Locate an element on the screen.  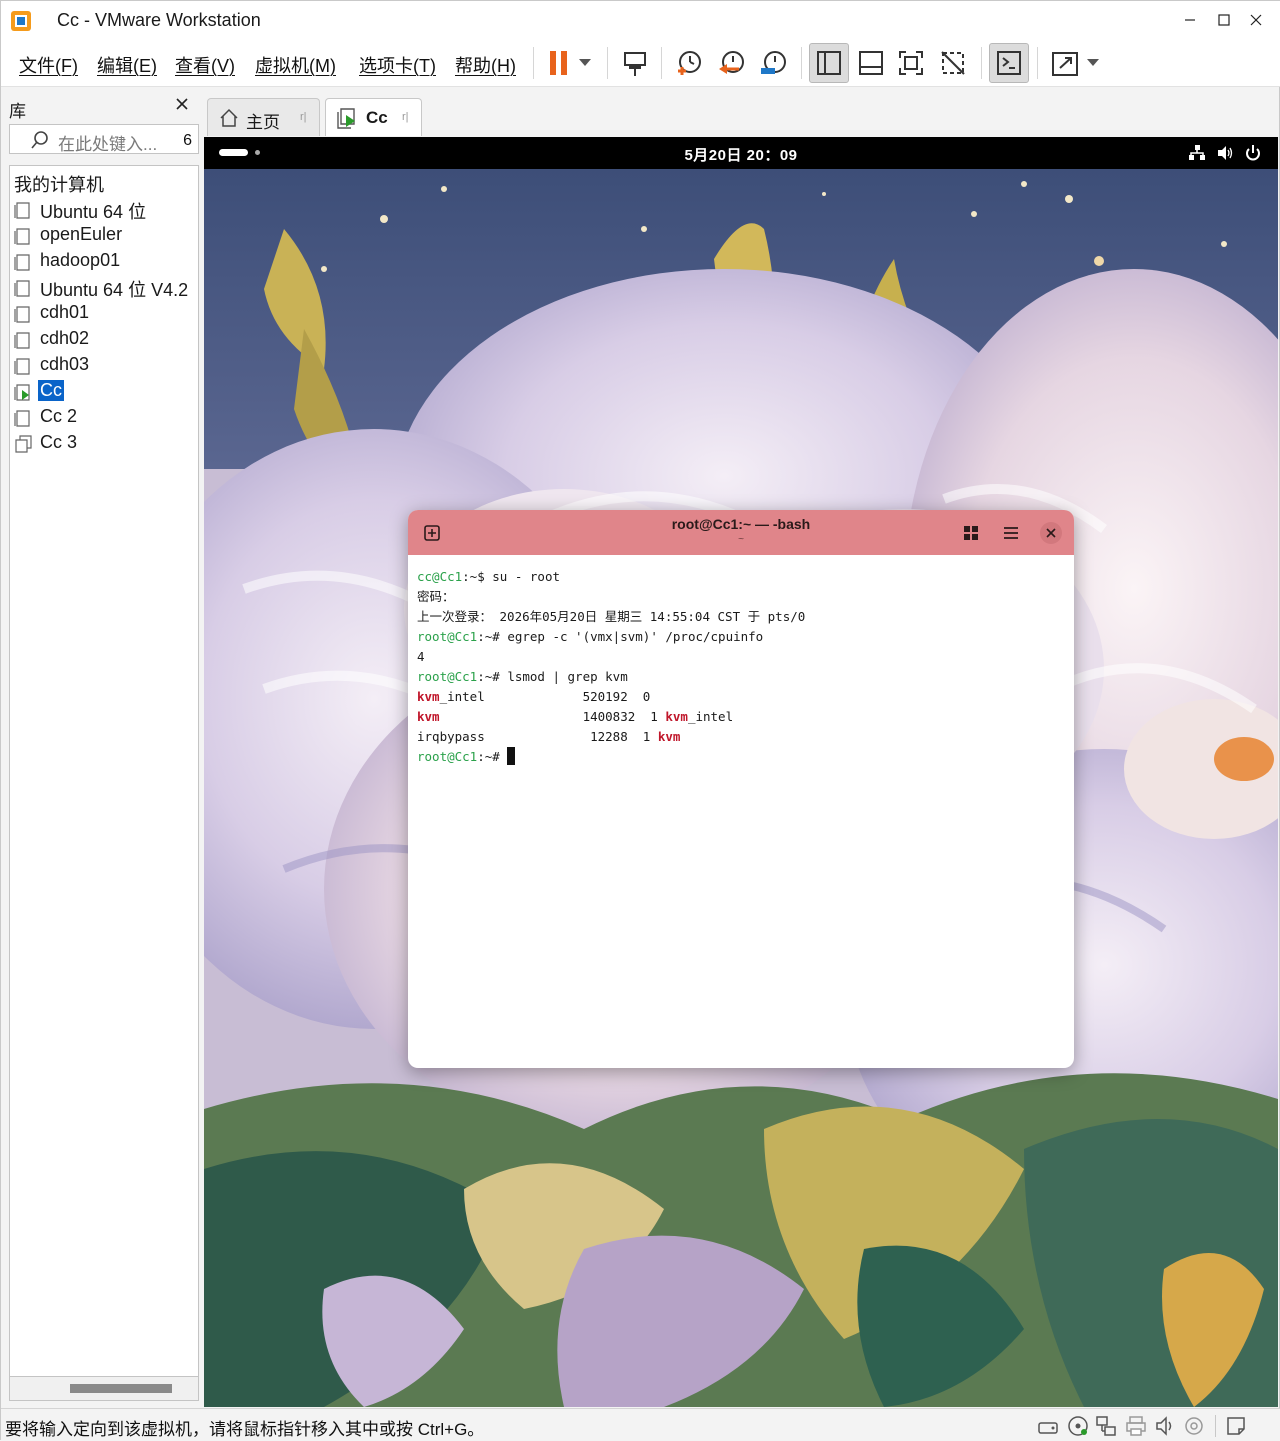
tree-item-ubuntu-64-v42: Ubuntu 64 位 V4.2 is located at coordinates (106, 287).